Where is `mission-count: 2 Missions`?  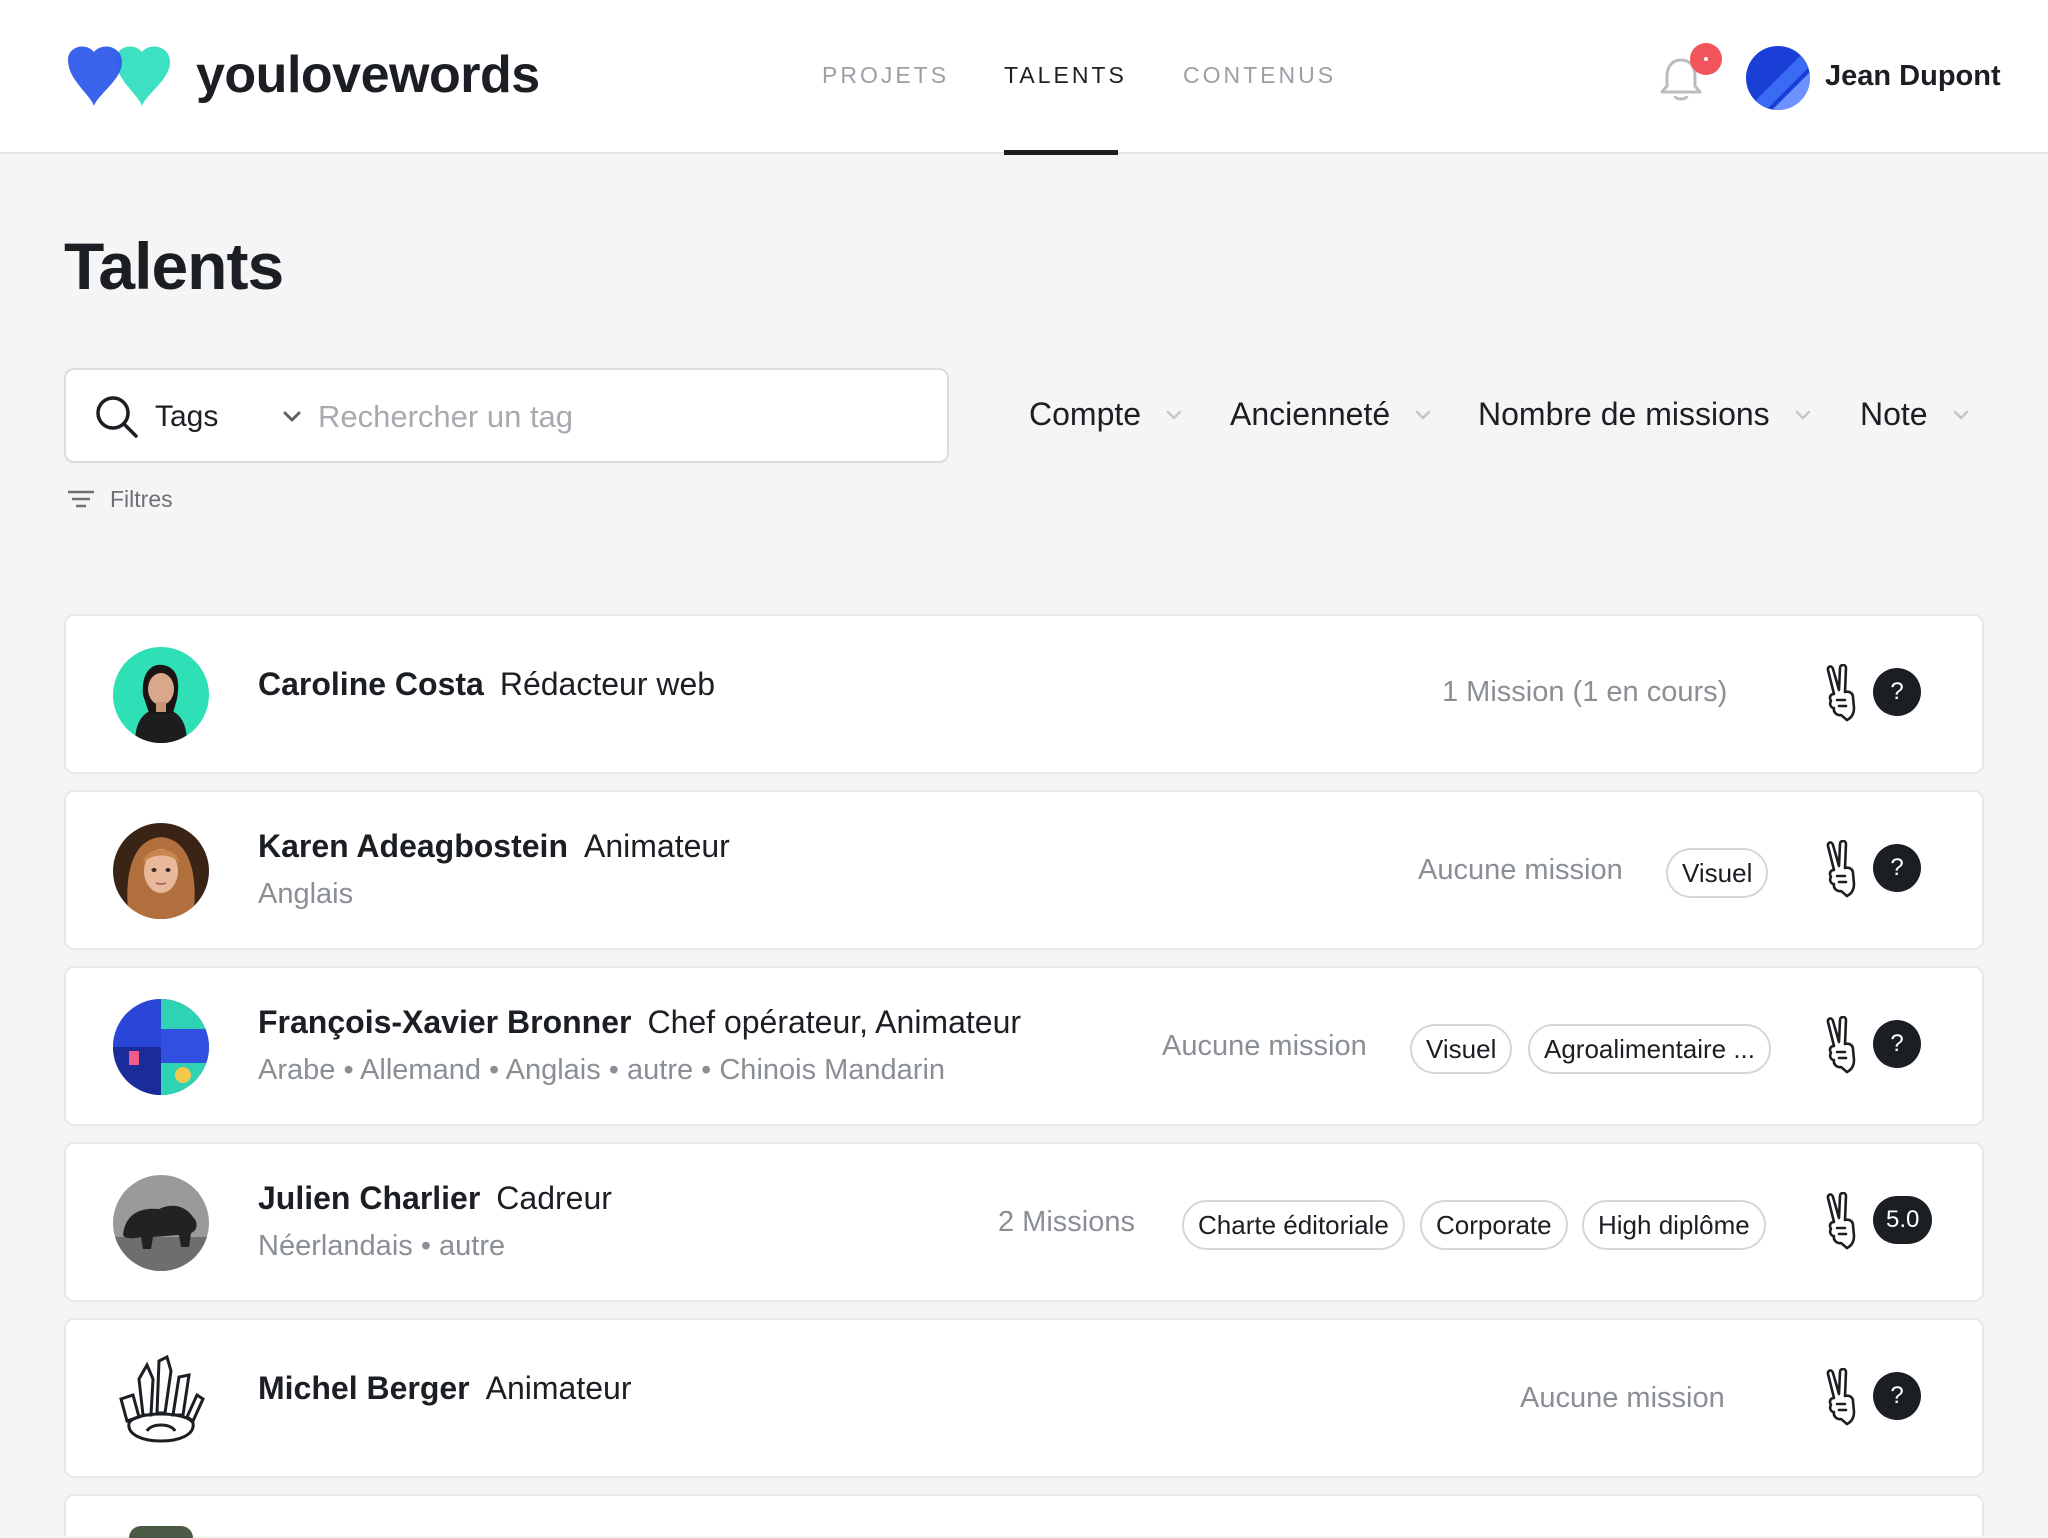
mission-count: 2 Missions is located at coordinates (1066, 1222).